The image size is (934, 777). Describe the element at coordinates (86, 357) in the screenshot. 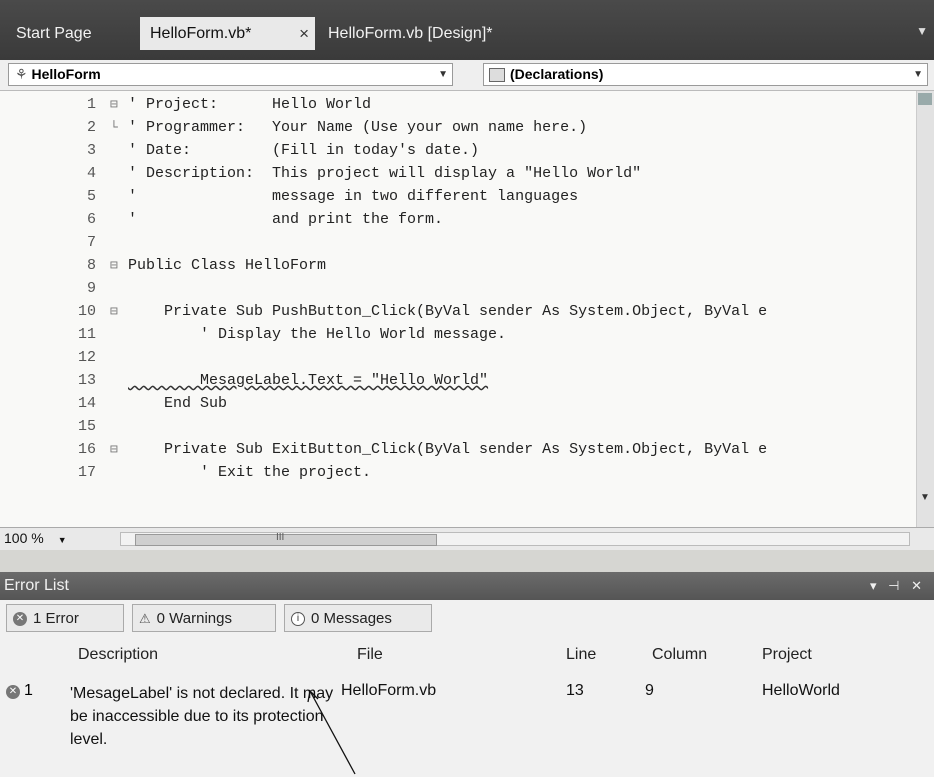

I see `line-number: 12` at that location.